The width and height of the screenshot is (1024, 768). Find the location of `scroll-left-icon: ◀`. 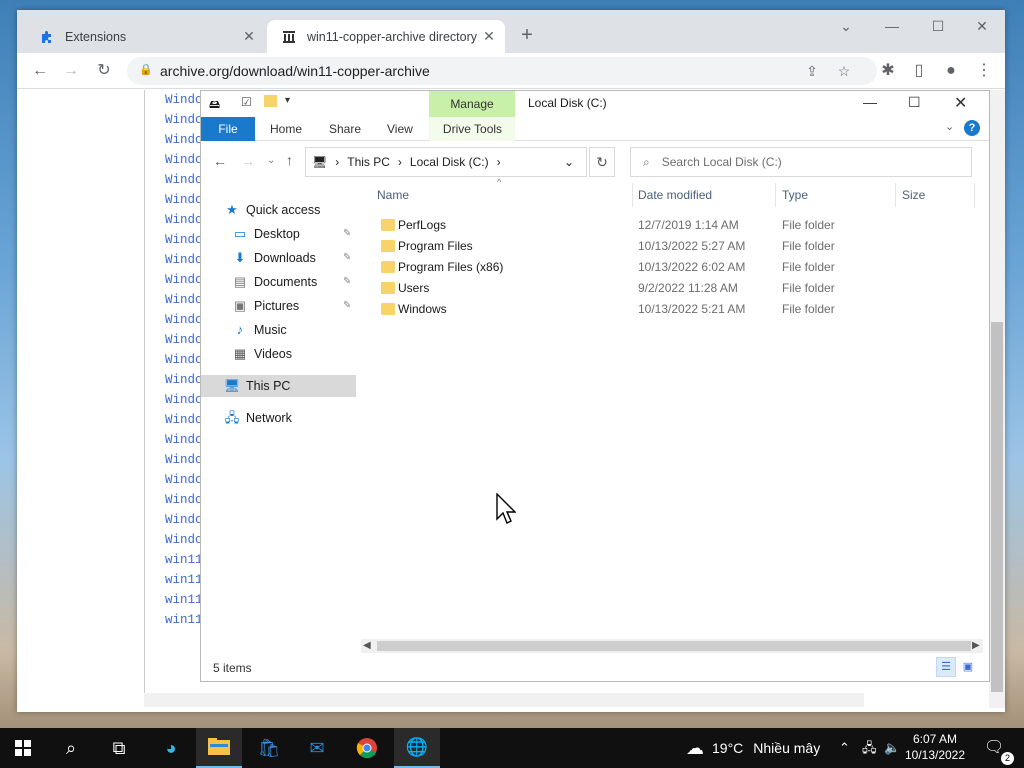

scroll-left-icon: ◀ is located at coordinates (367, 645).